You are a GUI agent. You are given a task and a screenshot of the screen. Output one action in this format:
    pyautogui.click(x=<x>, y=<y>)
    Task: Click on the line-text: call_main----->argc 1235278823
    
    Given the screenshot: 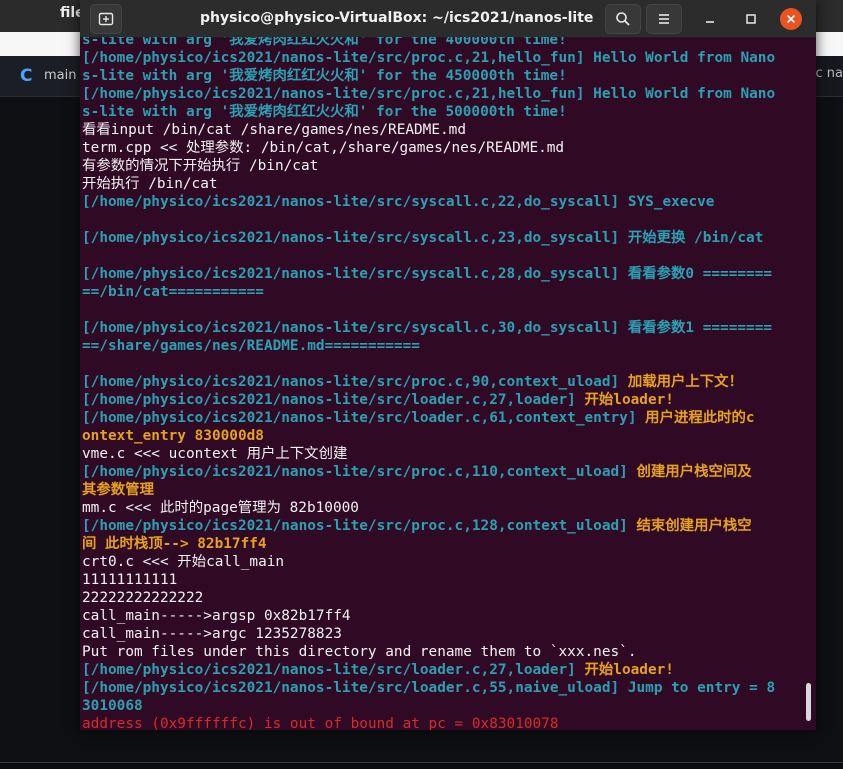 What is the action you would take?
    pyautogui.click(x=212, y=634)
    